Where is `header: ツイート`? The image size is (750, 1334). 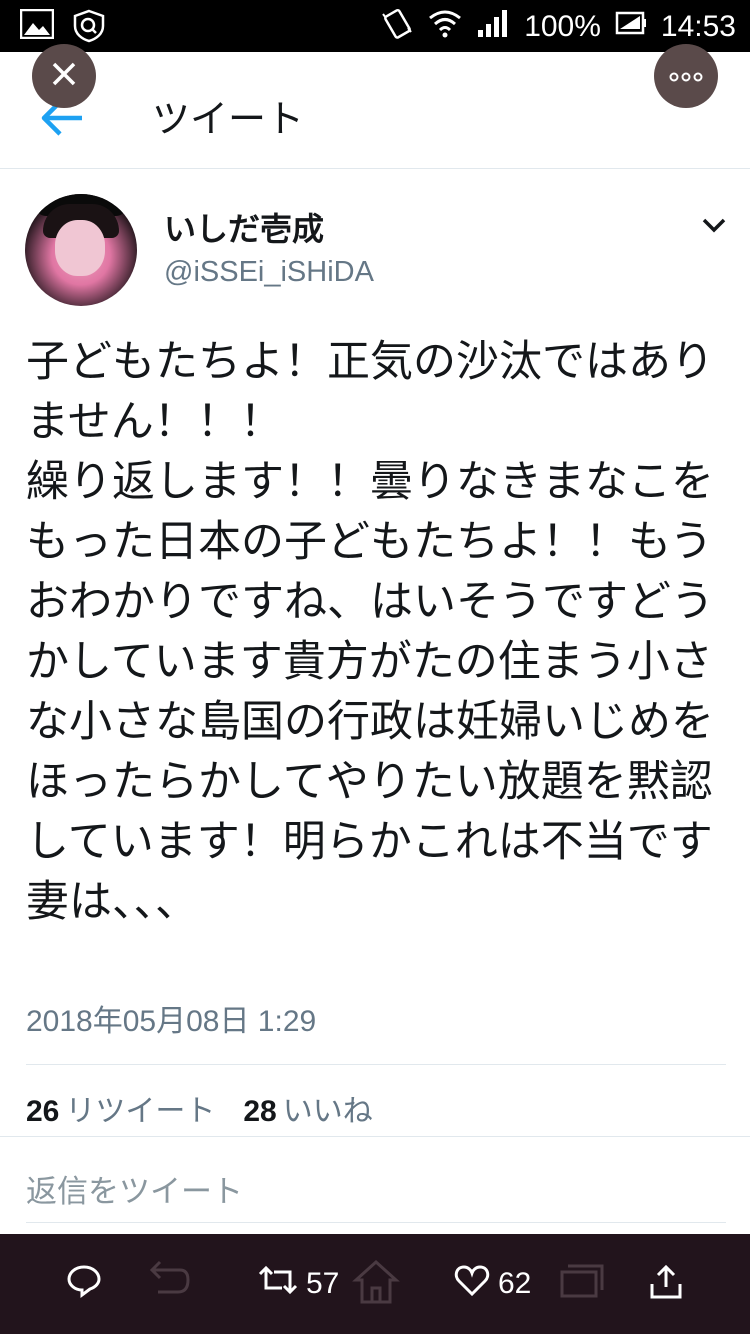
header: ツイート is located at coordinates (375, 106).